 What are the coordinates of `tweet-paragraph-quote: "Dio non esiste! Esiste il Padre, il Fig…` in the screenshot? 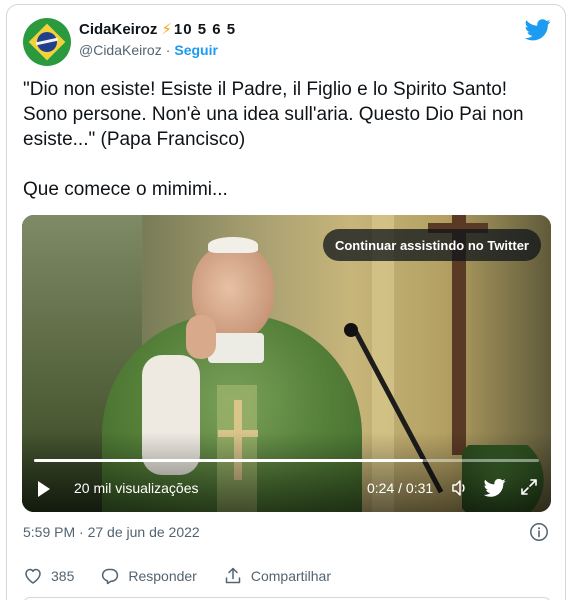 It's located at (273, 114).